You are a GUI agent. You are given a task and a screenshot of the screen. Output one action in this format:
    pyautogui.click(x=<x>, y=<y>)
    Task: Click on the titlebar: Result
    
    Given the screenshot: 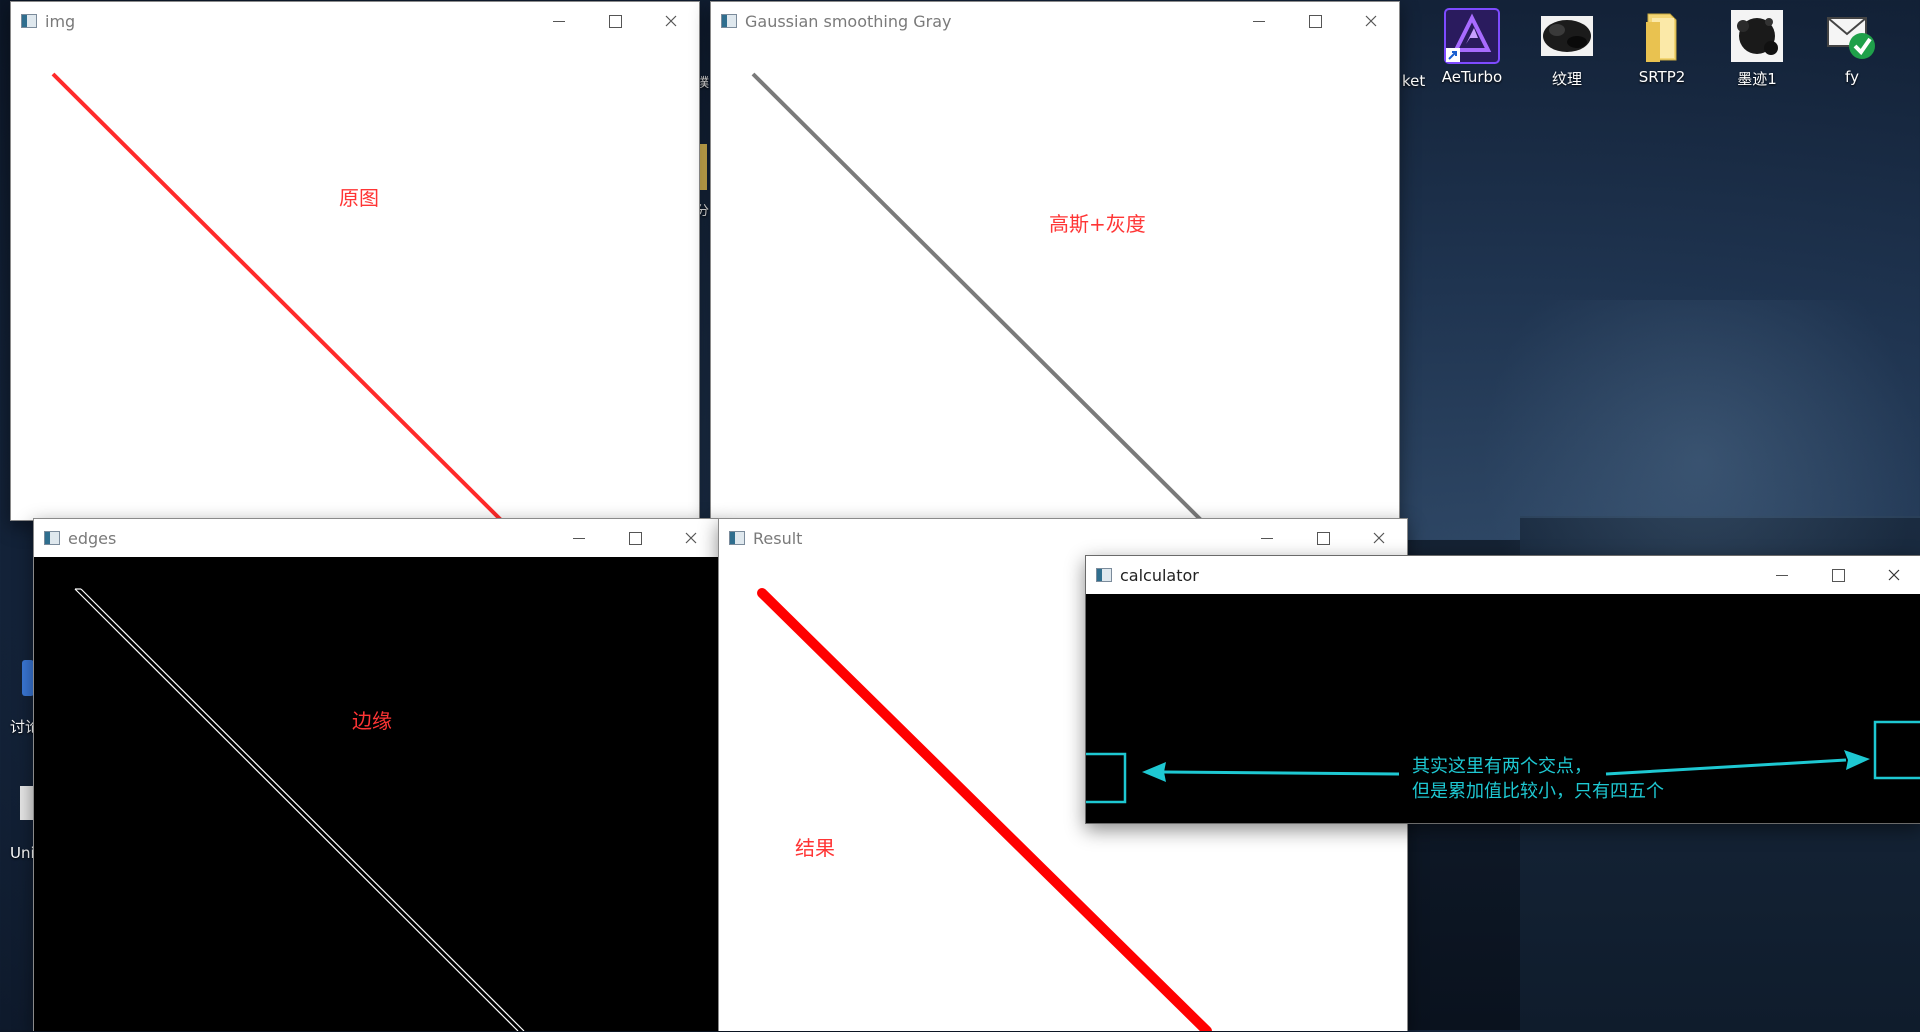 What is the action you would take?
    pyautogui.click(x=1063, y=538)
    